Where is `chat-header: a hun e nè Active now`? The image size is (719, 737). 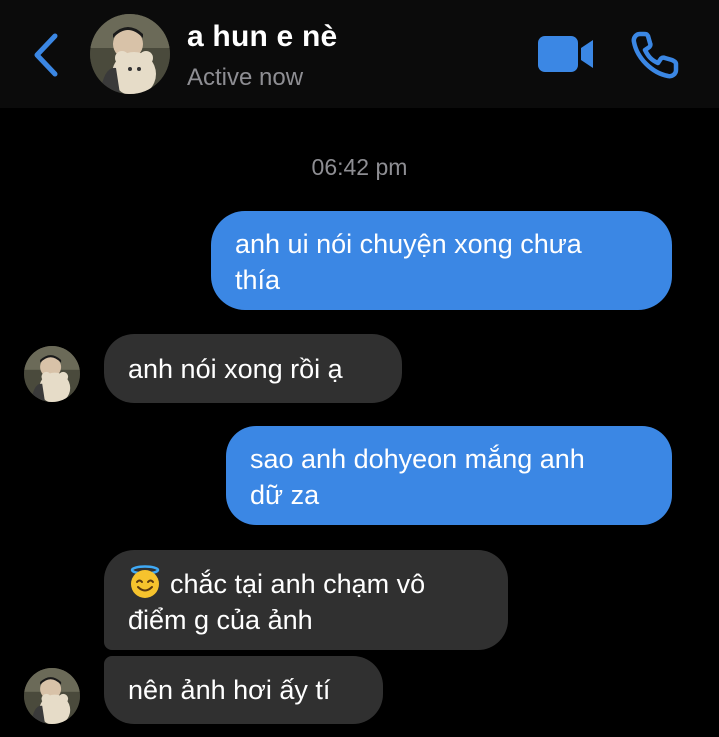 chat-header: a hun e nè Active now is located at coordinates (359, 54).